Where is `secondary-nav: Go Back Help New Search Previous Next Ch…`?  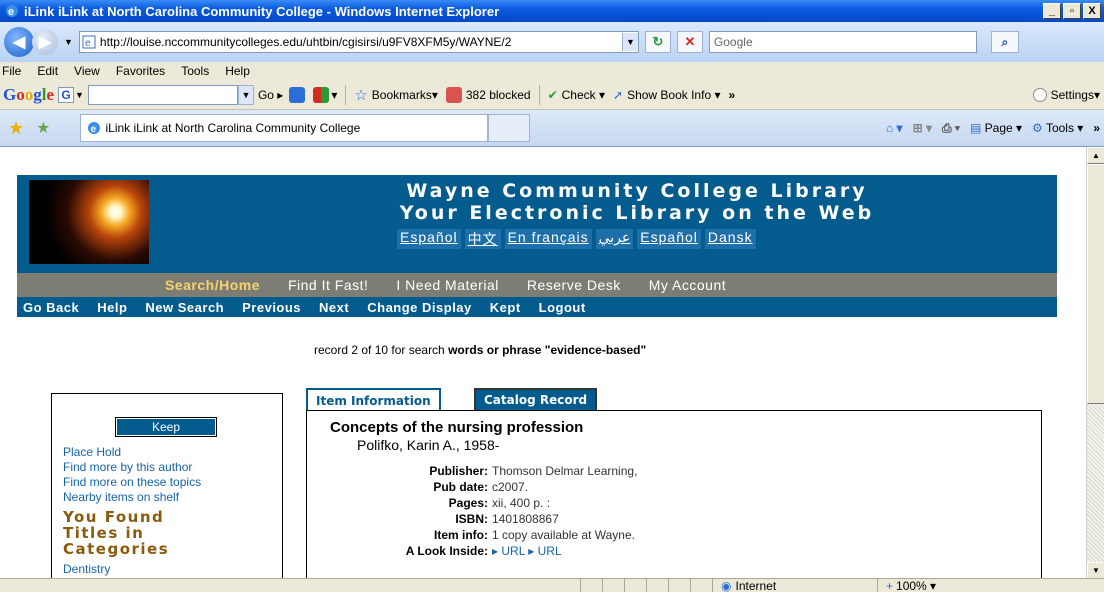
secondary-nav: Go Back Help New Search Previous Next Ch… is located at coordinates (537, 307).